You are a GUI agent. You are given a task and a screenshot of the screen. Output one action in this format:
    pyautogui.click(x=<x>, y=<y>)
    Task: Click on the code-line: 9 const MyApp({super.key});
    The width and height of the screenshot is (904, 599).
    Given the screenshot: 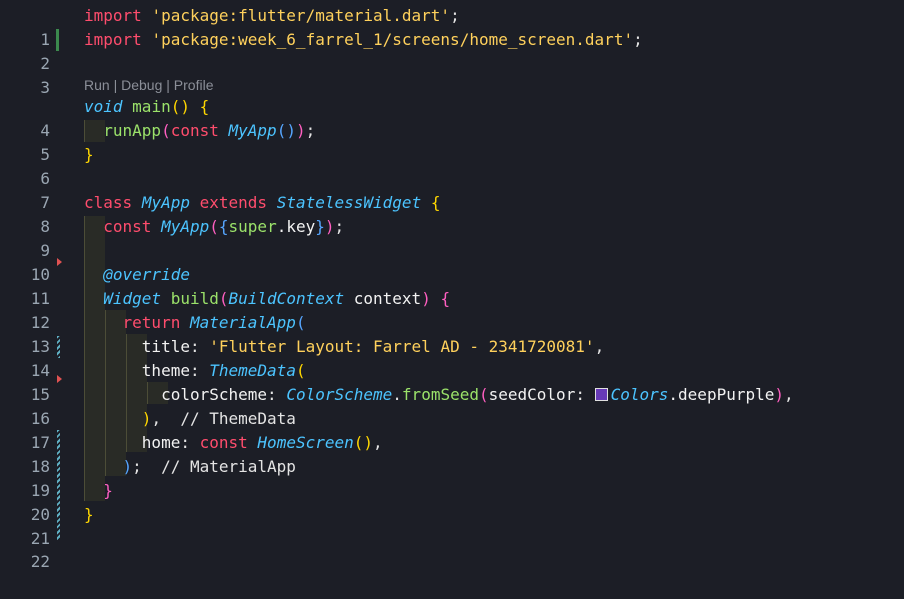 What is the action you would take?
    pyautogui.click(x=452, y=237)
    